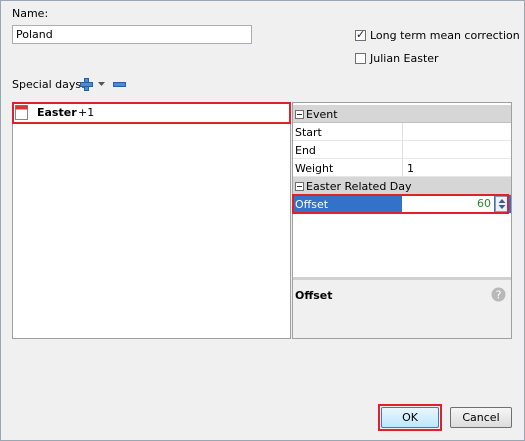  What do you see at coordinates (119, 84) in the screenshot?
I see `remove-icon` at bounding box center [119, 84].